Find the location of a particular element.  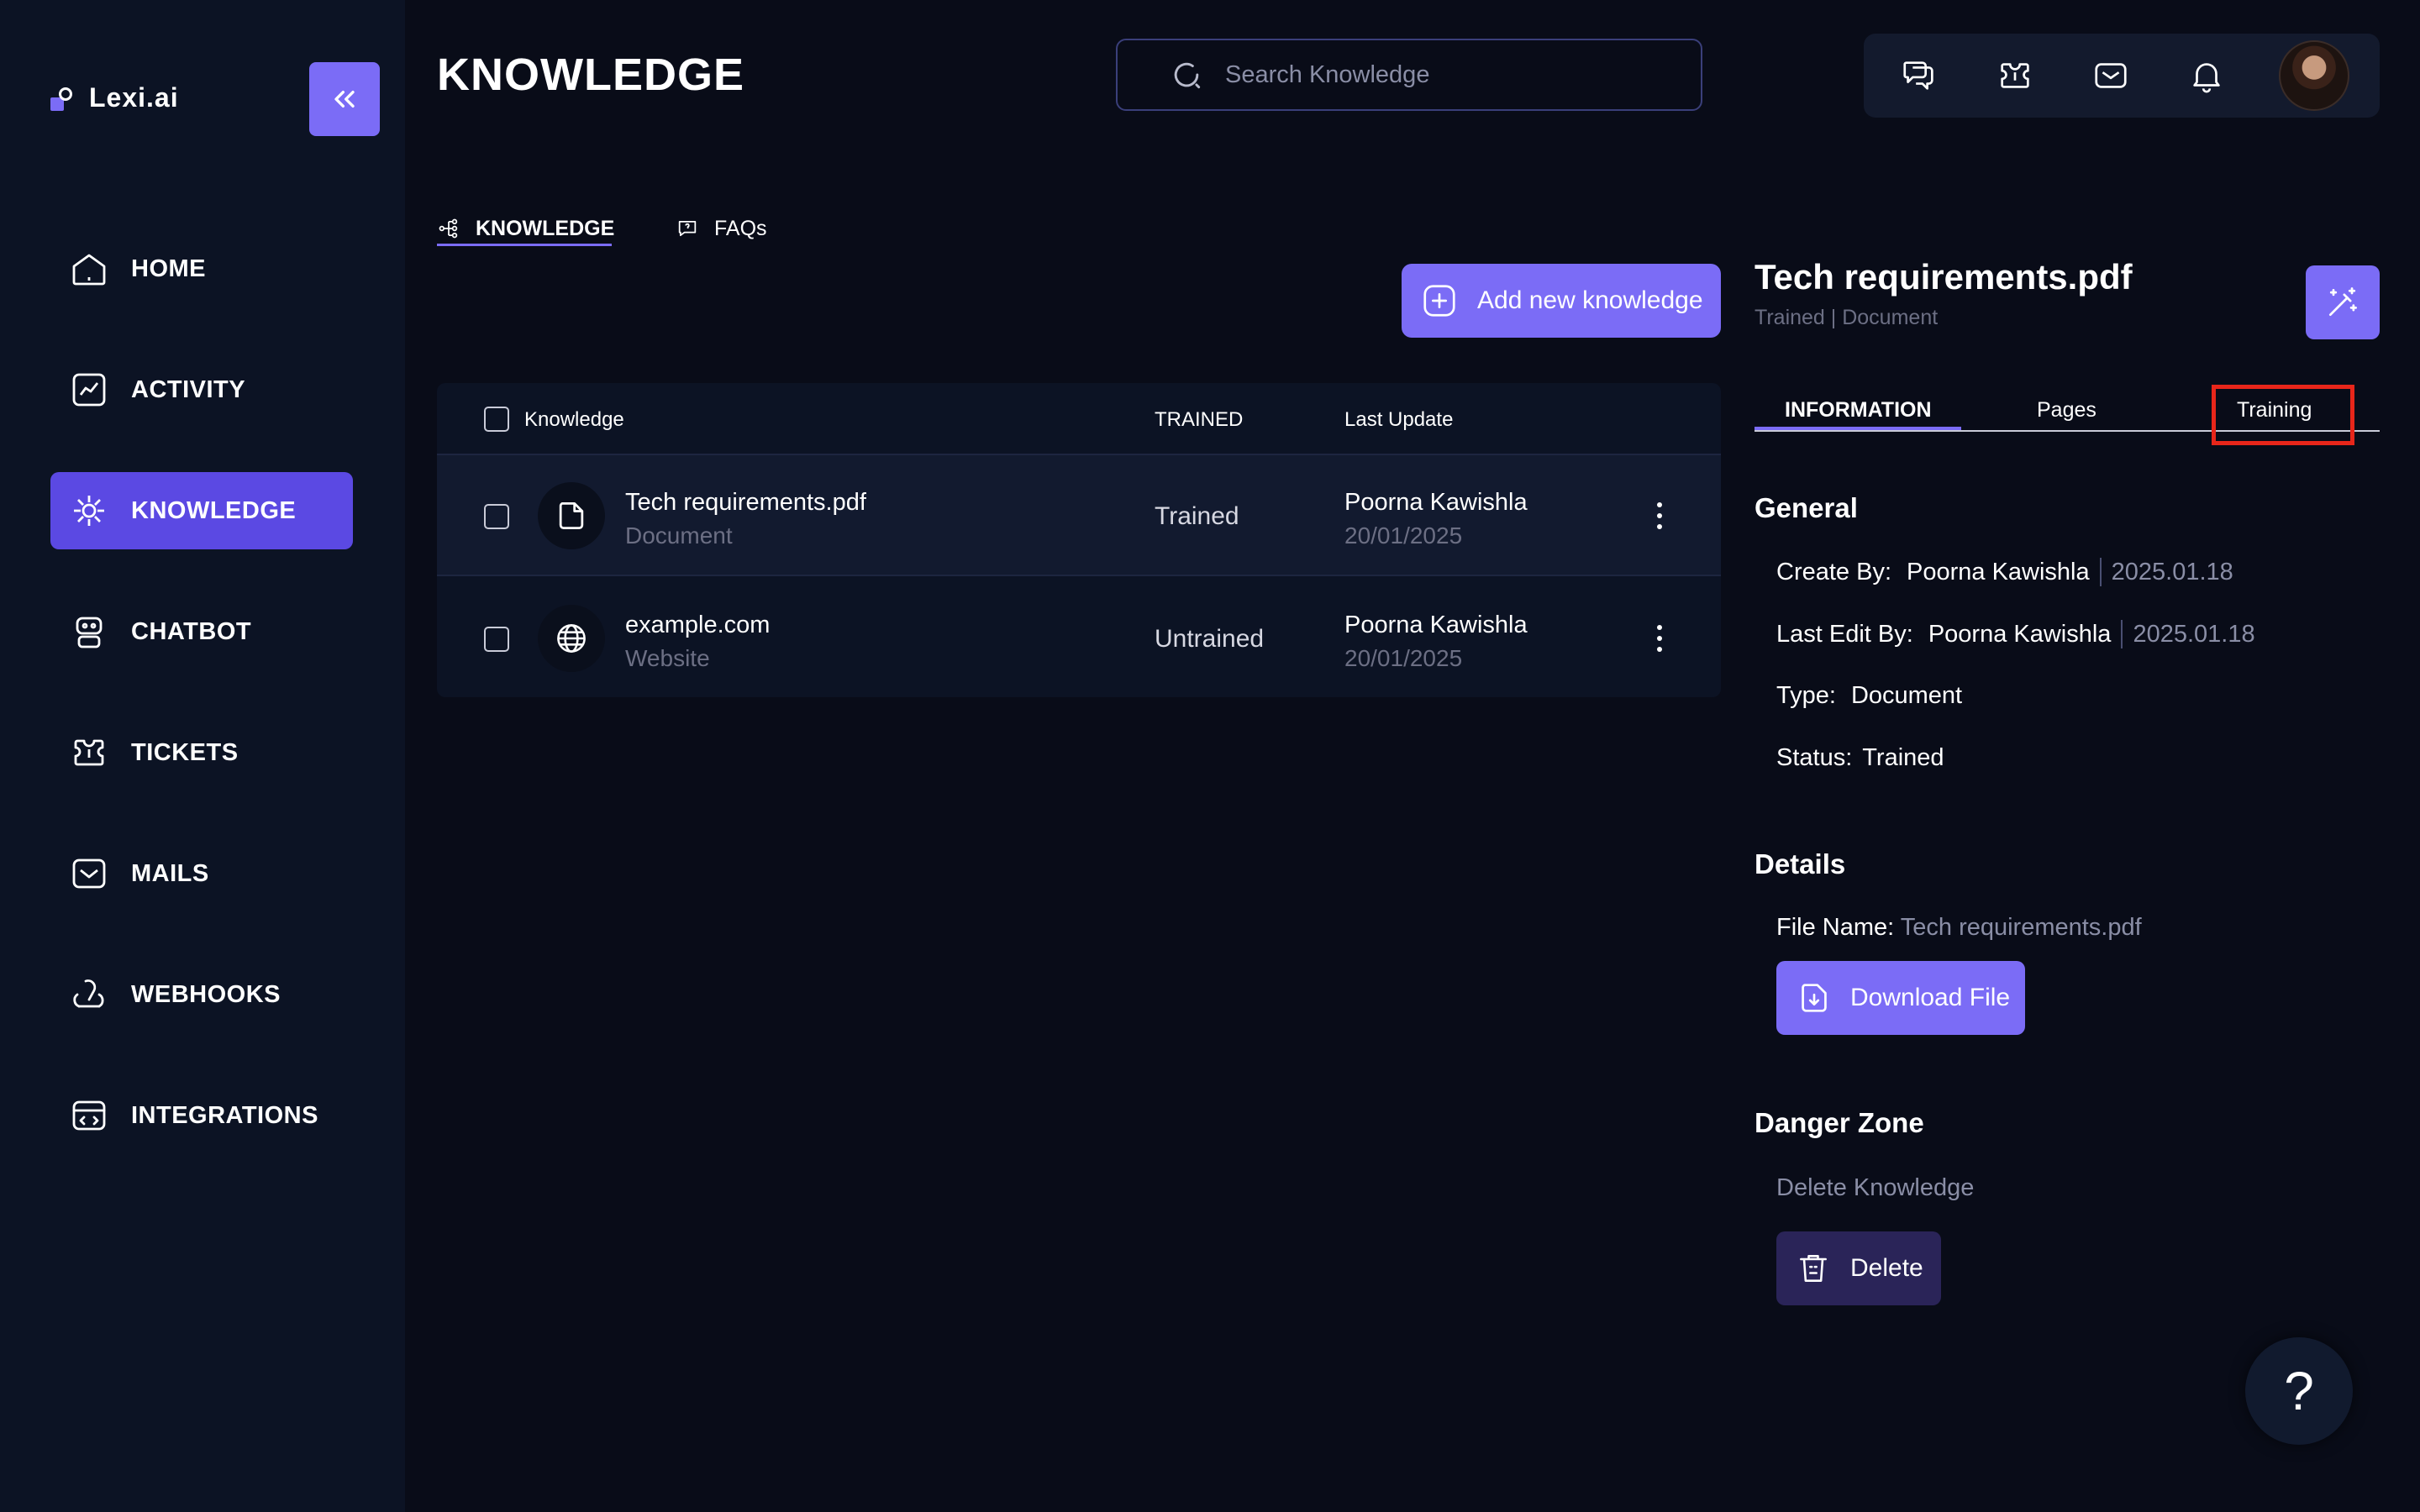

column-header-last-update: Last Update is located at coordinates (1399, 419).